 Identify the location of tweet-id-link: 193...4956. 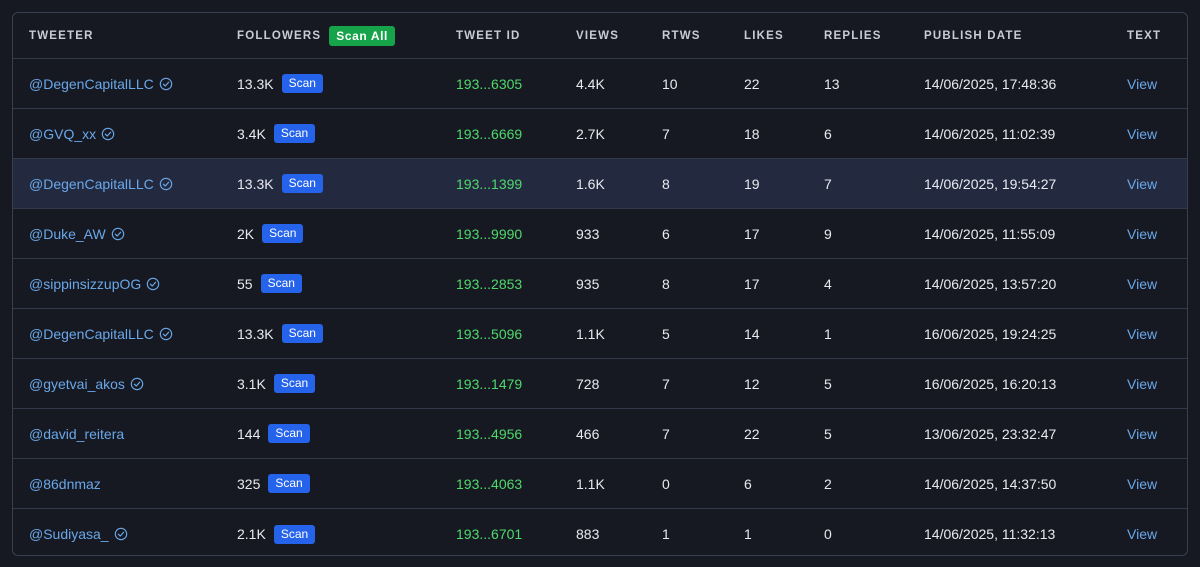
(489, 433).